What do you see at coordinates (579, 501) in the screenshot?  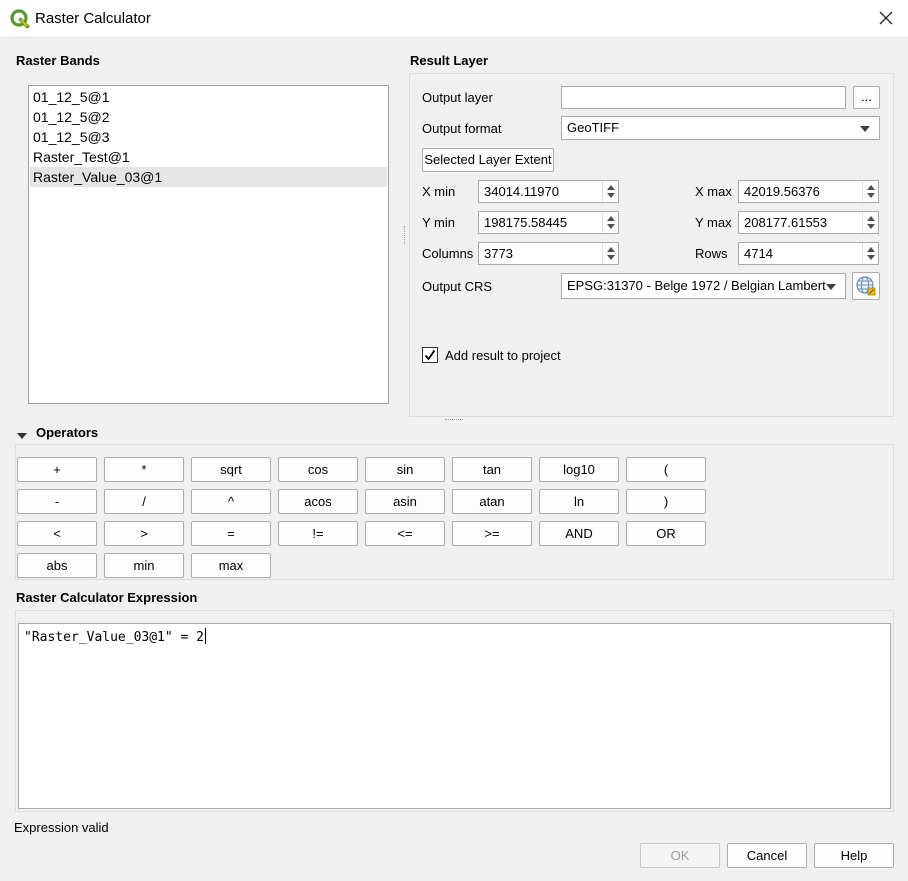 I see `operator-button: ln` at bounding box center [579, 501].